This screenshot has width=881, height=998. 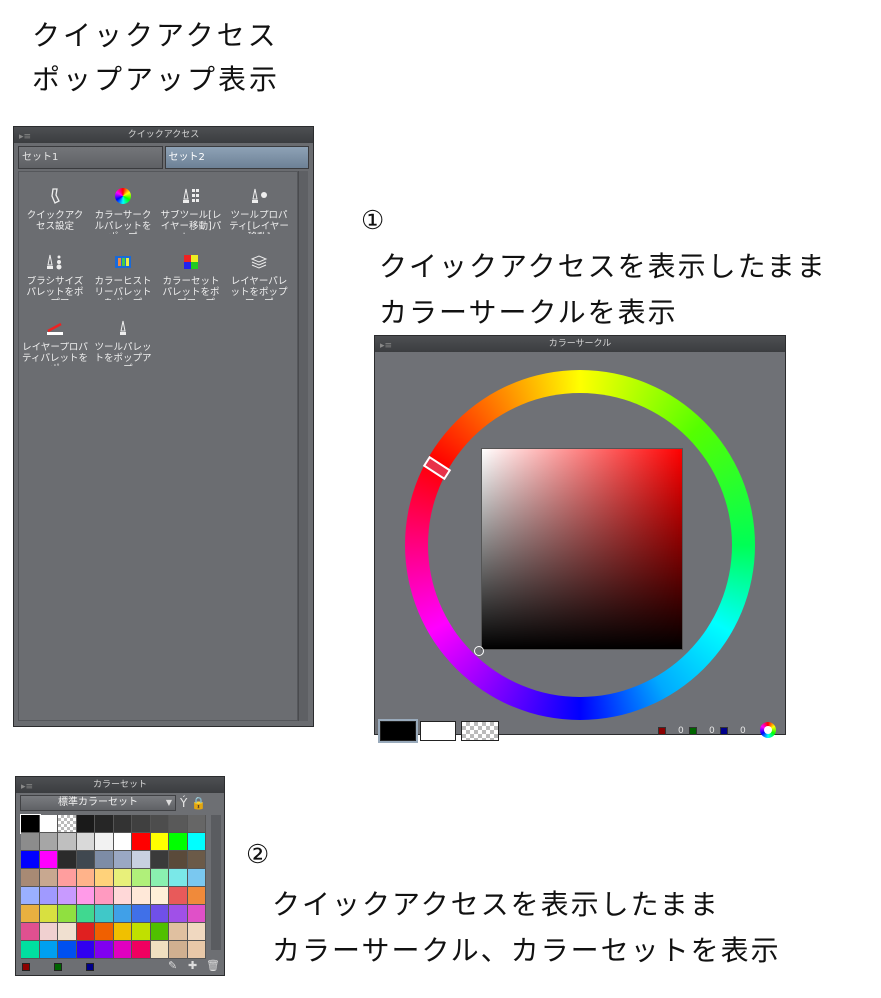 What do you see at coordinates (580, 344) in the screenshot?
I see `color-circle-titlebar: ▸≡ カラーサークル` at bounding box center [580, 344].